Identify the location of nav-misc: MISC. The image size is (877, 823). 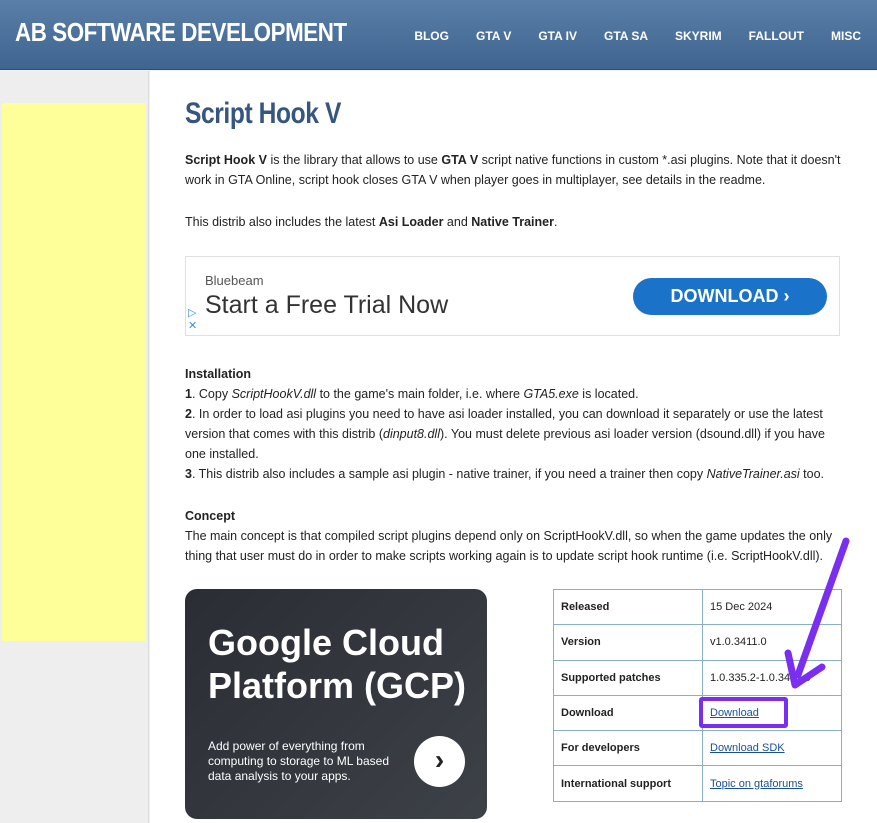
(846, 36).